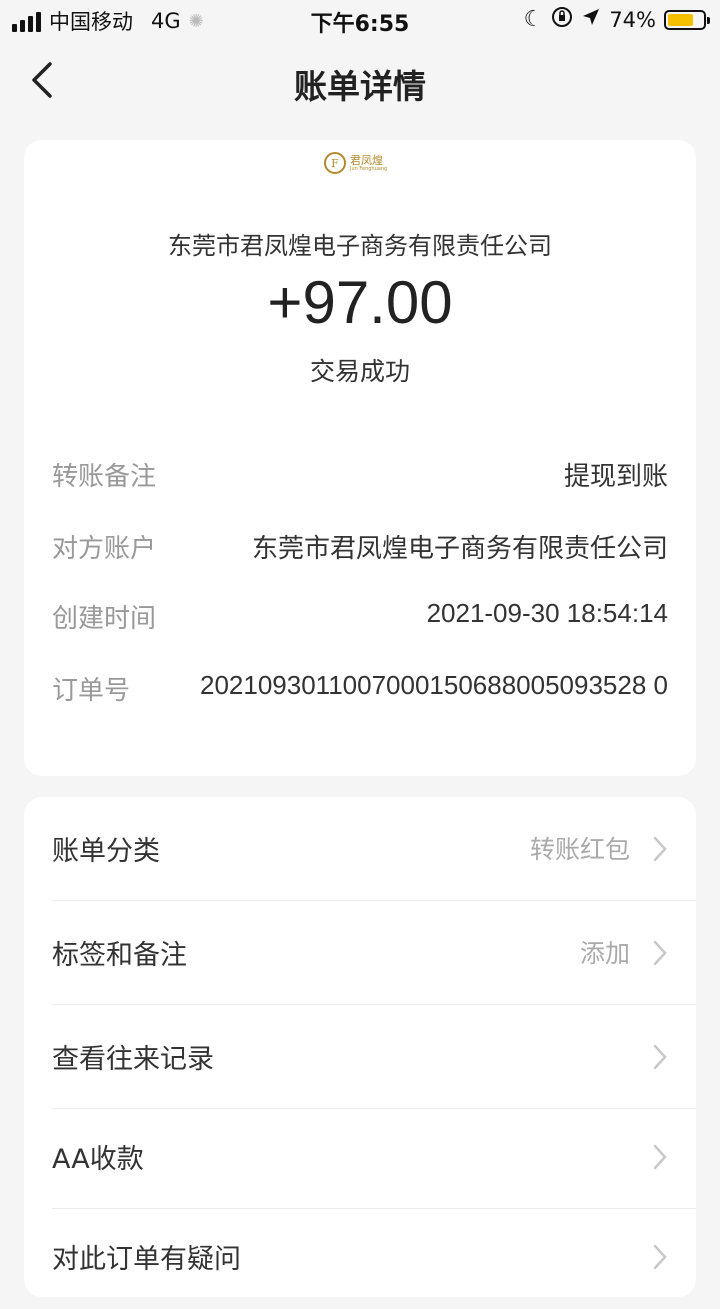  Describe the element at coordinates (104, 477) in the screenshot. I see `detail-label: 转账备注` at that location.